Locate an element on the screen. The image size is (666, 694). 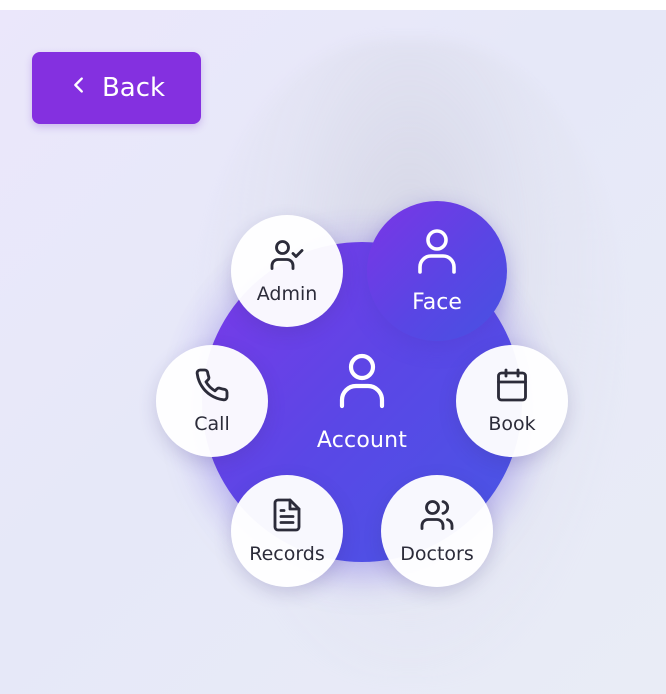
calendar-icon is located at coordinates (512, 390).